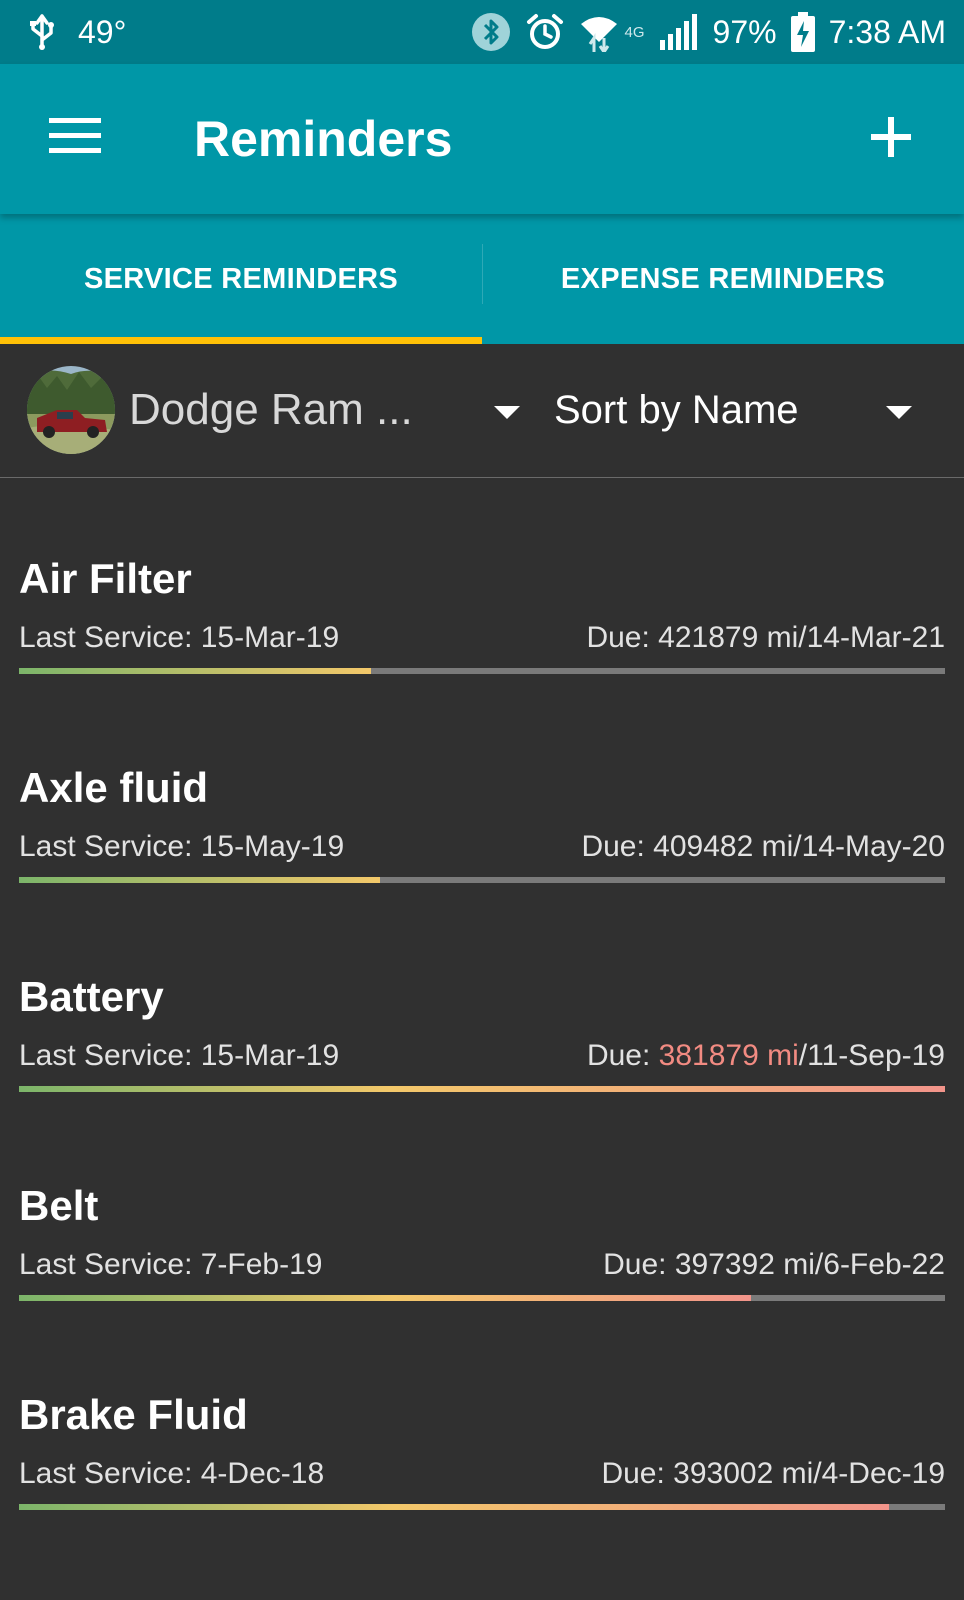  Describe the element at coordinates (102, 31) in the screenshot. I see `temperature-label: 49°` at that location.